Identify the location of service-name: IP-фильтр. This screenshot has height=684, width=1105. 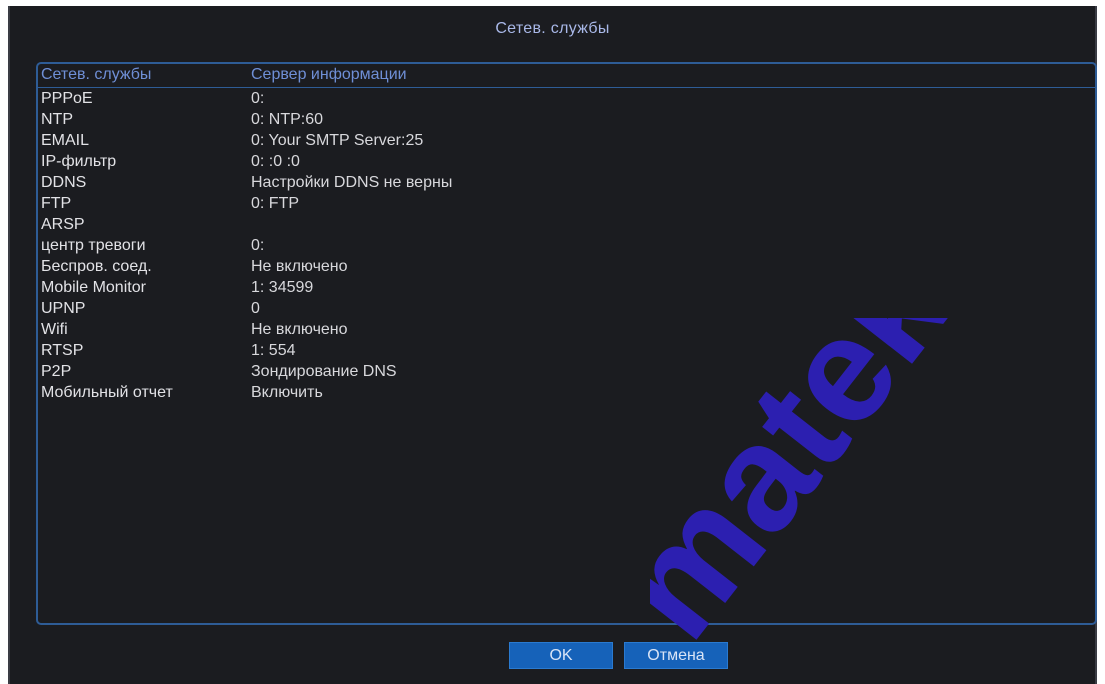
(79, 161).